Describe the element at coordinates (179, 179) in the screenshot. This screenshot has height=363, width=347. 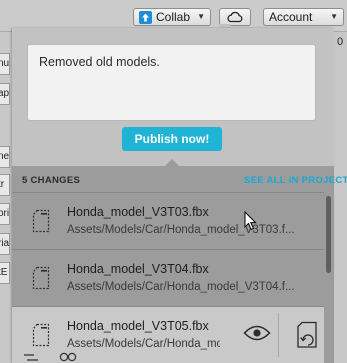
I see `changes-header: 5 CHANGES SEE ALL IN PROJECT` at that location.